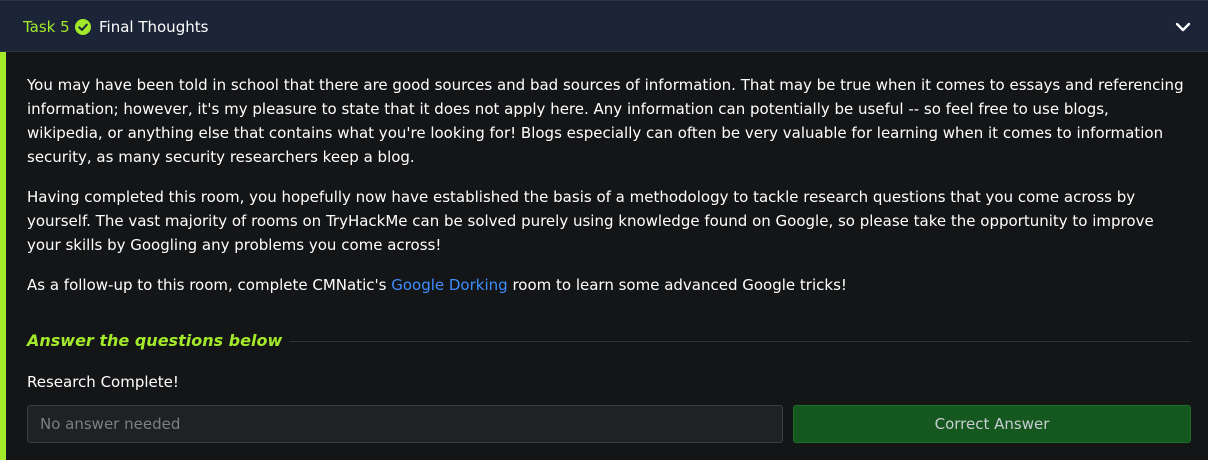 This screenshot has width=1208, height=460. Describe the element at coordinates (103, 382) in the screenshot. I see `question-text: Research Complete!` at that location.